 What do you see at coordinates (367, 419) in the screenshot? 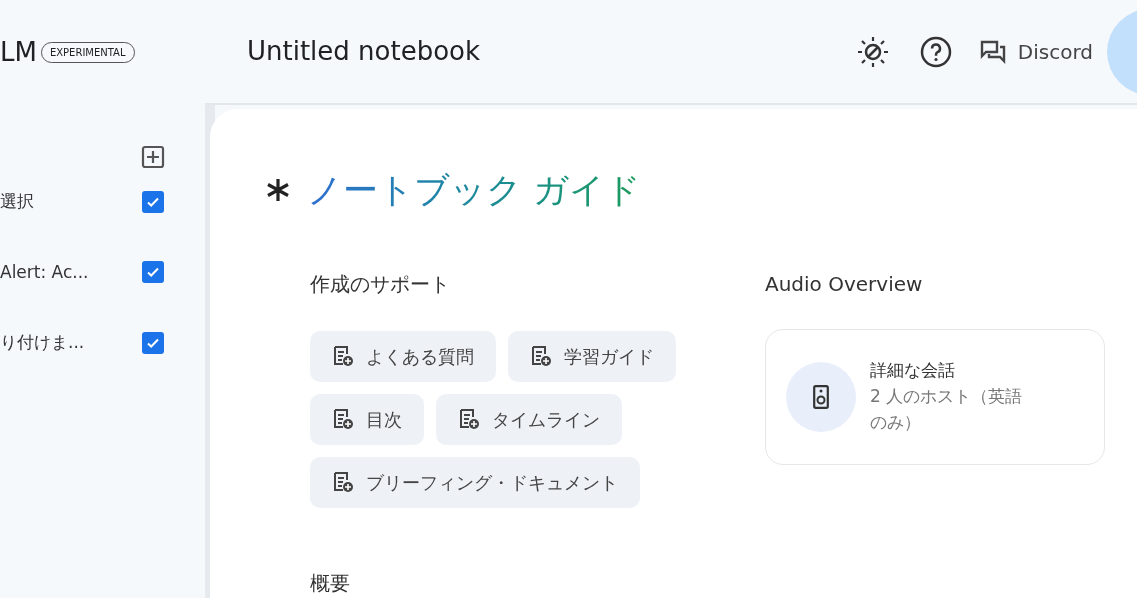
I see `guide-chip: 目次` at bounding box center [367, 419].